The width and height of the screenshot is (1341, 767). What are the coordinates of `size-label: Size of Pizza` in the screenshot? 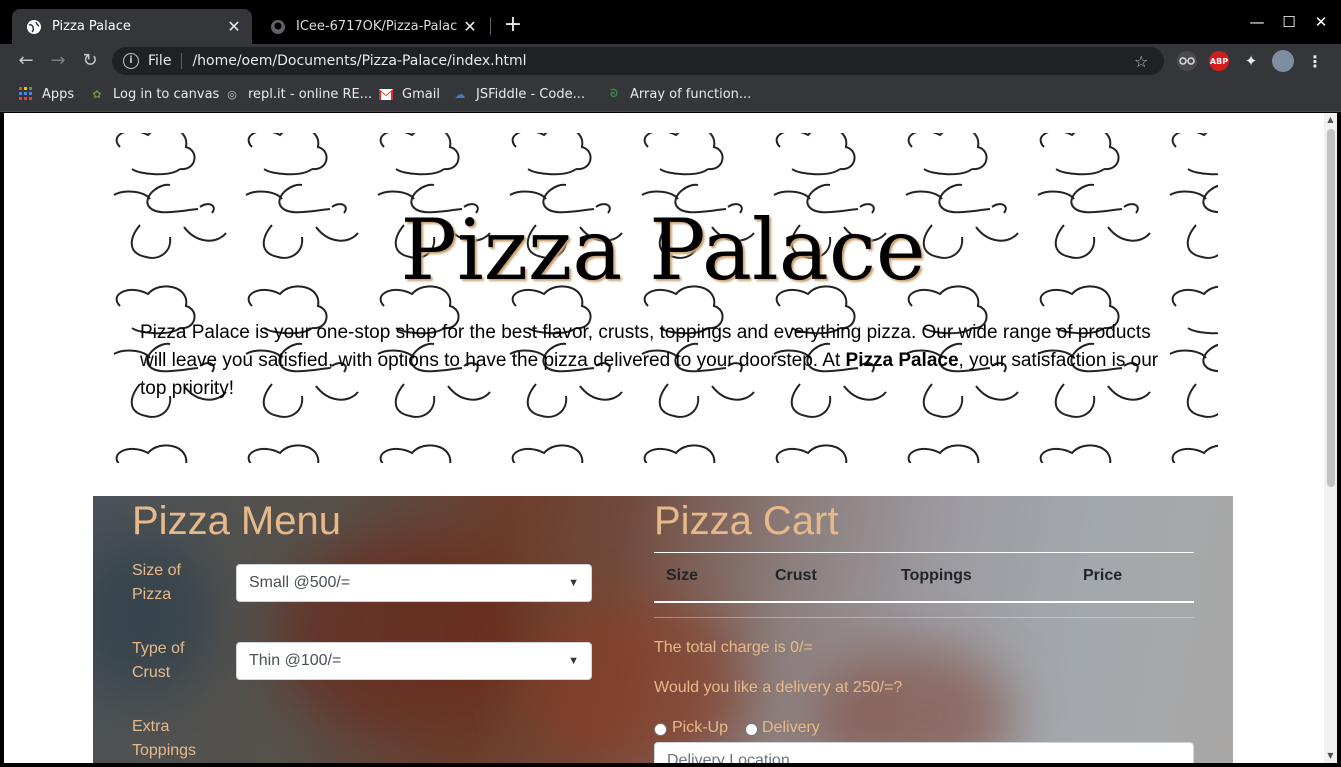 It's located at (156, 582).